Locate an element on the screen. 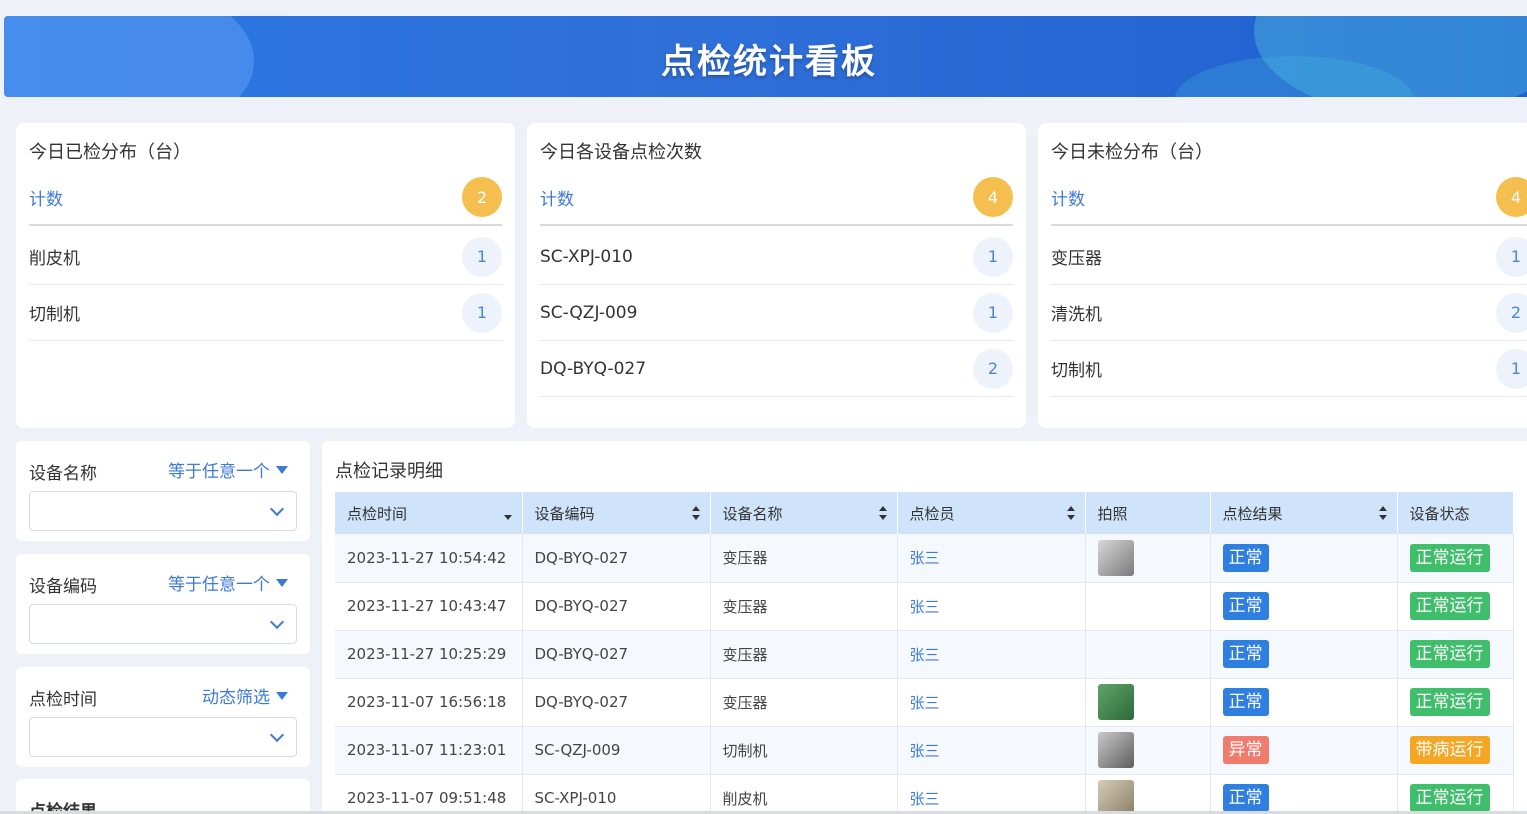 The image size is (1527, 814). status-tag: 带病运行 is located at coordinates (1449, 750).